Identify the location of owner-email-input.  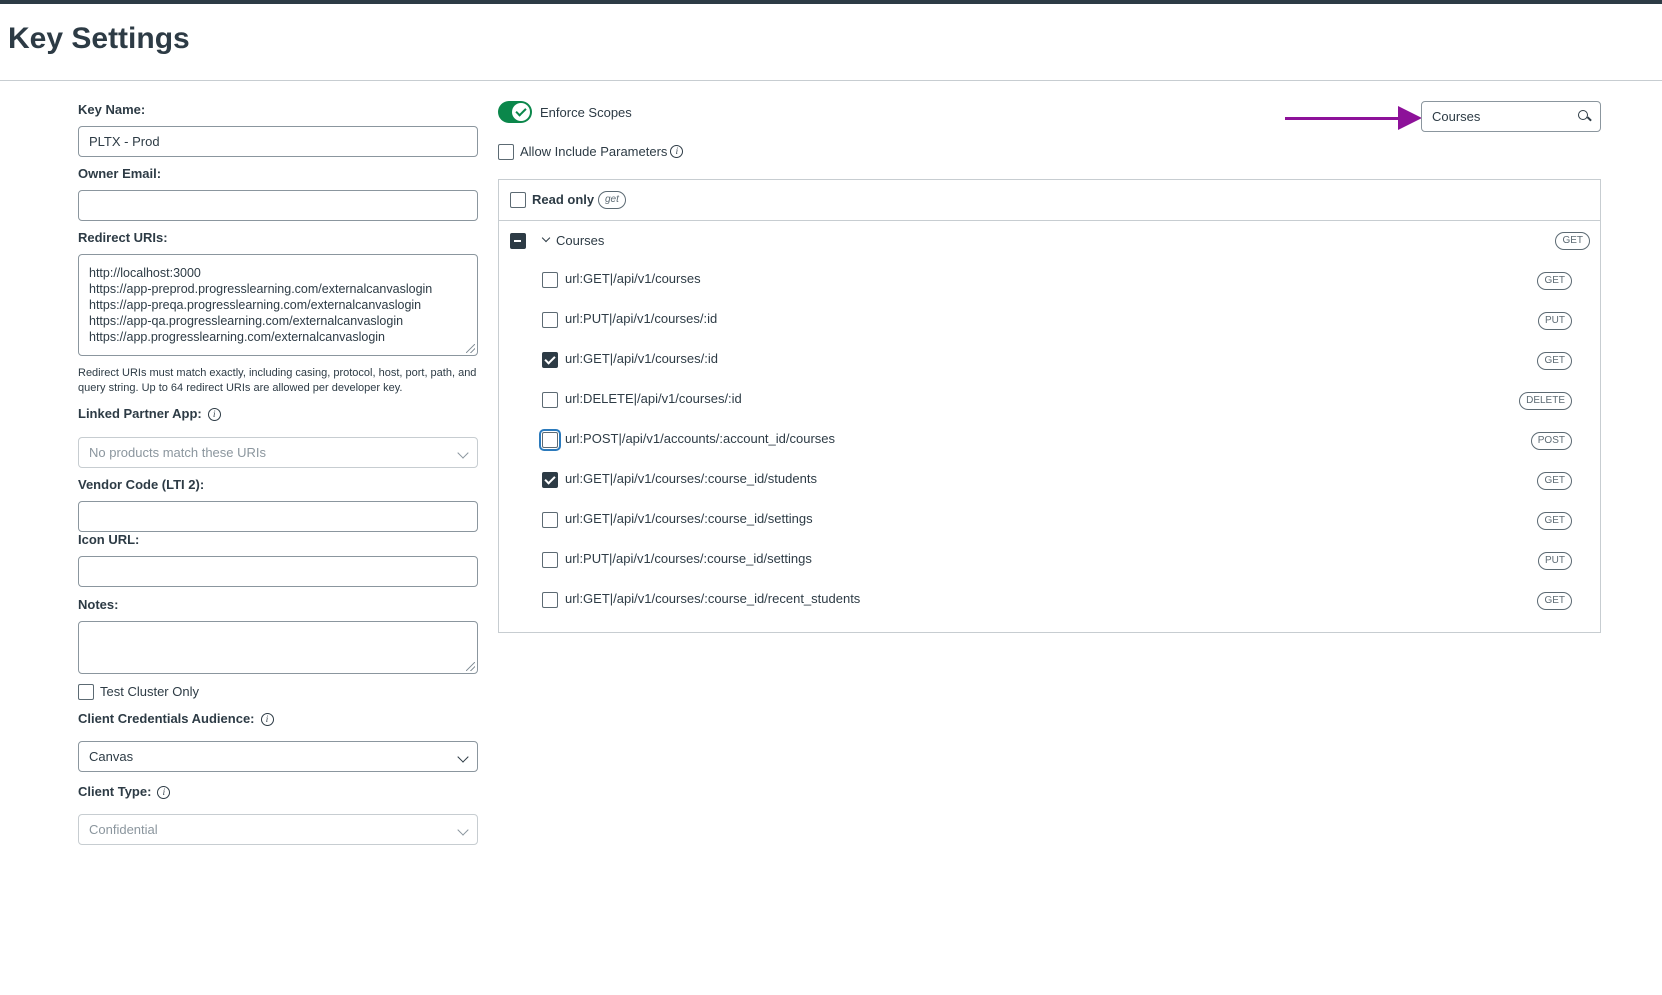
(278, 205).